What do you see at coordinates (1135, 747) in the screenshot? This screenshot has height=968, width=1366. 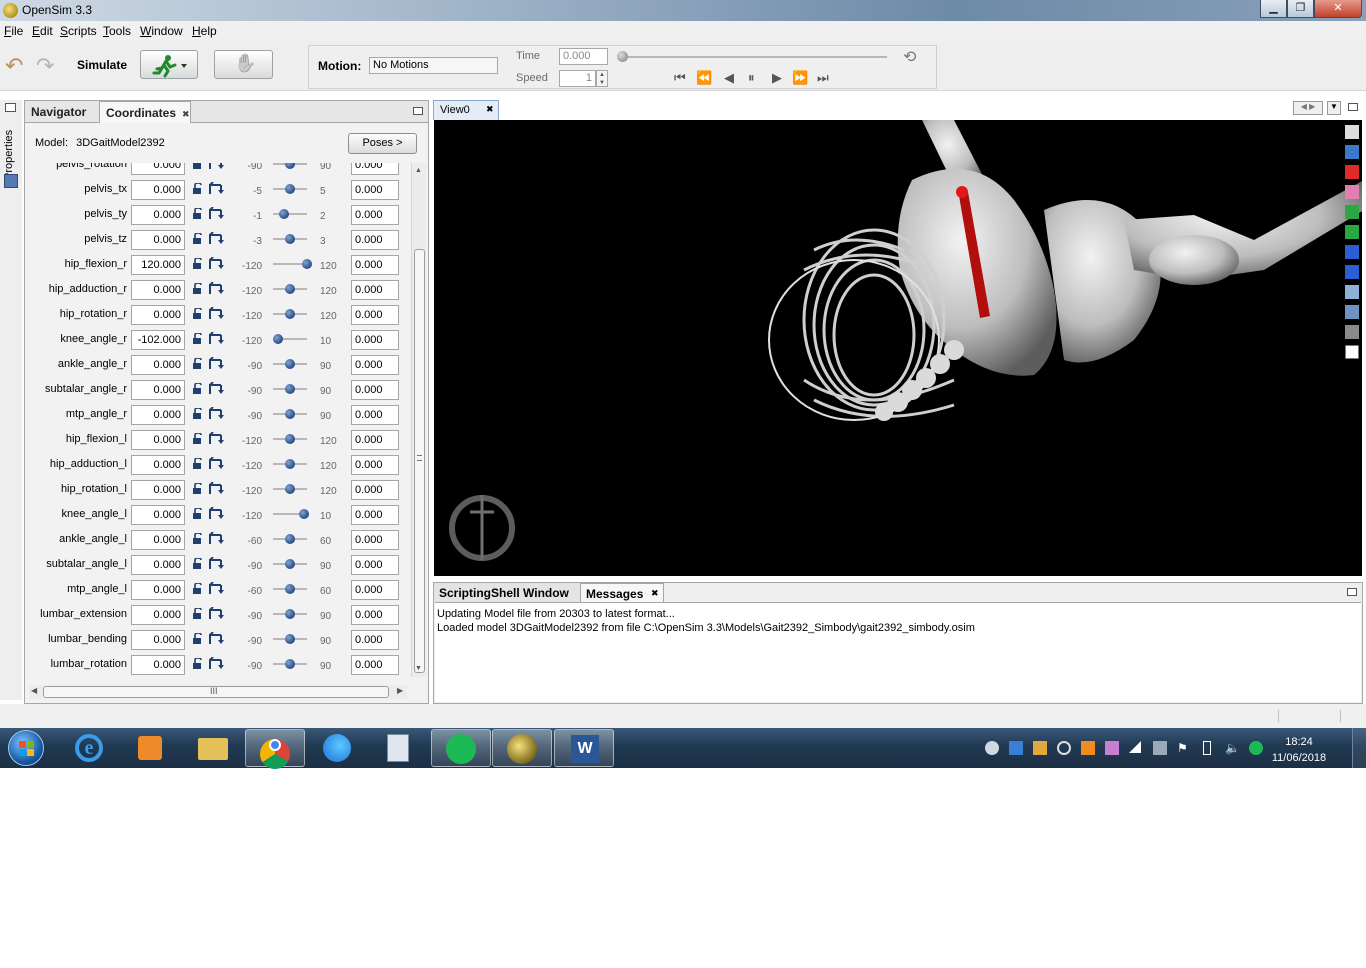 I see `signal-icon` at bounding box center [1135, 747].